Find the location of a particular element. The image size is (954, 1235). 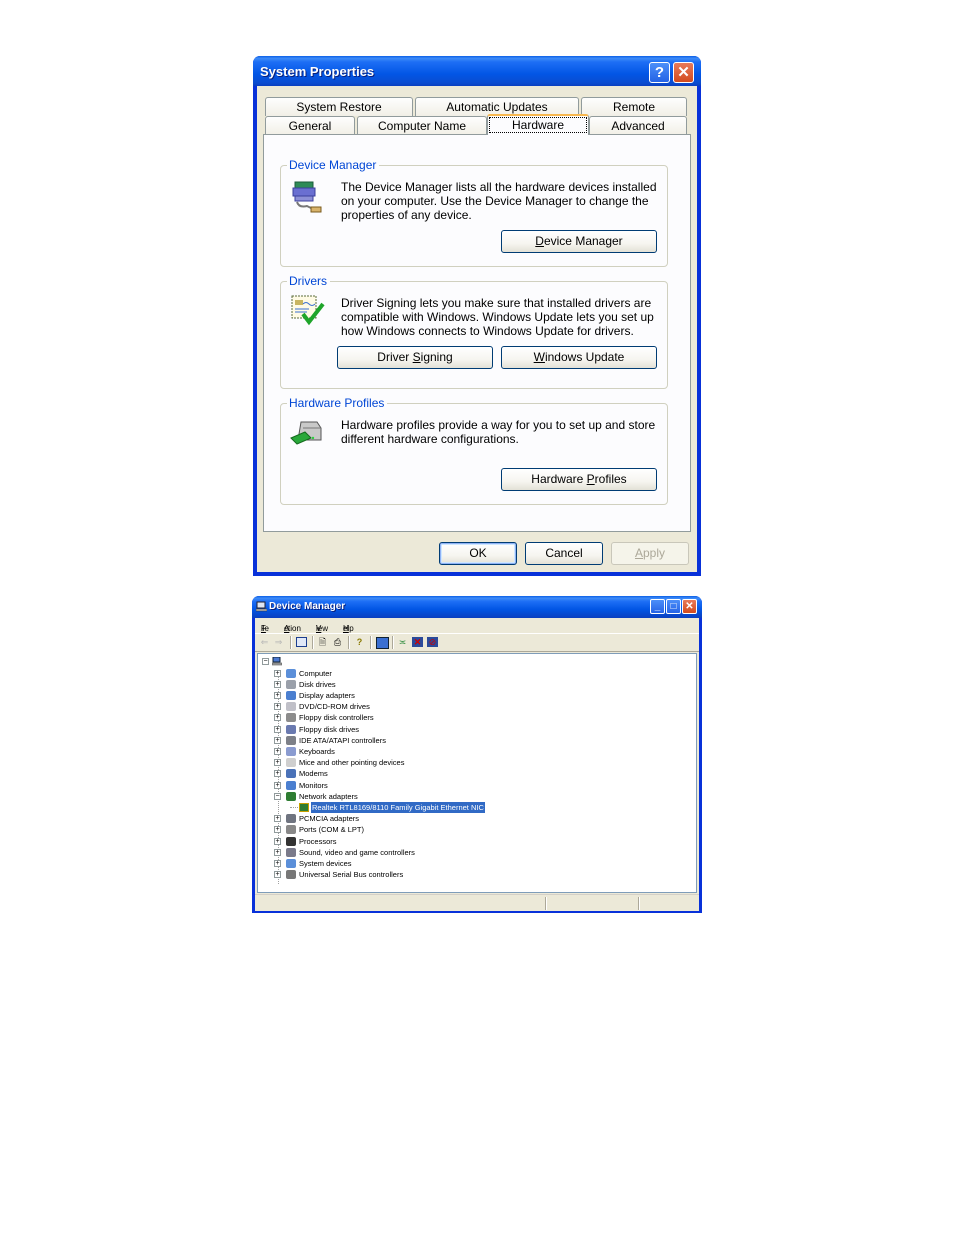

network-card-icon is located at coordinates (304, 807).